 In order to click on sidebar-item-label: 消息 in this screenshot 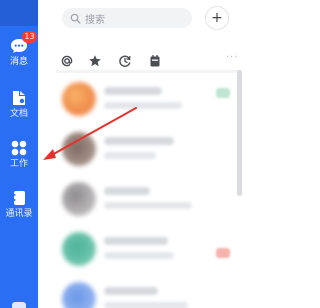, I will do `click(18, 62)`.